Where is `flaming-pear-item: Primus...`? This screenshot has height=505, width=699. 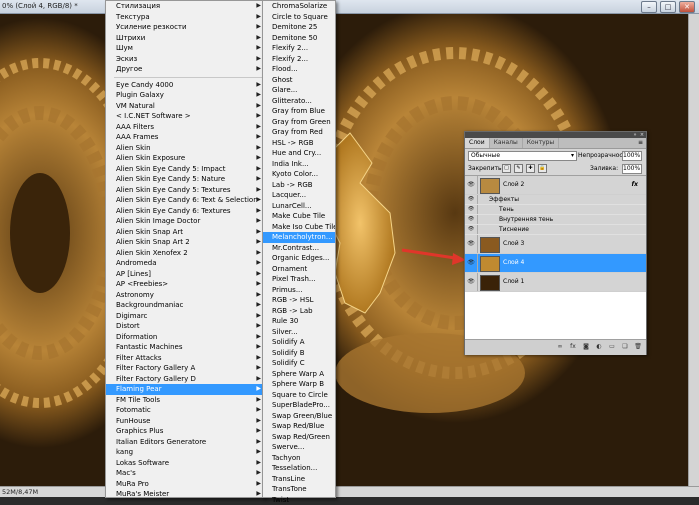
flaming-pear-item: Primus... is located at coordinates (299, 290).